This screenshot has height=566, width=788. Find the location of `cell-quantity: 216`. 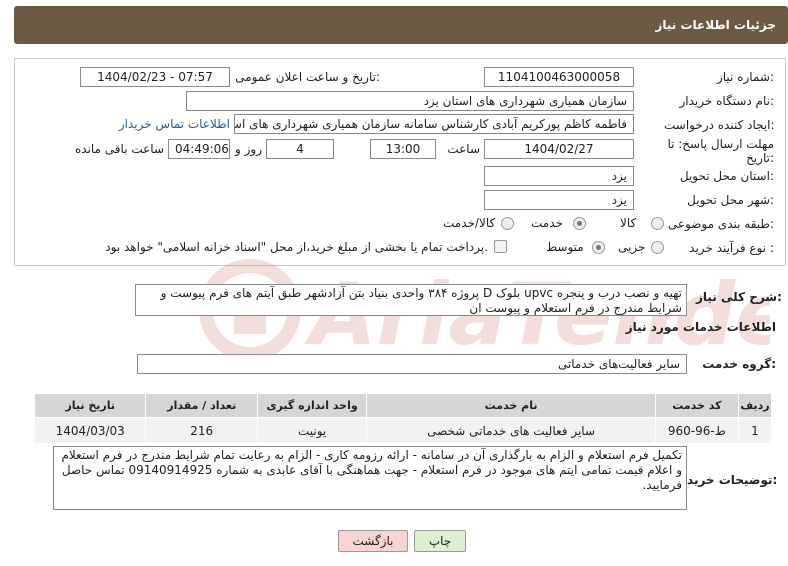

cell-quantity: 216 is located at coordinates (201, 430).